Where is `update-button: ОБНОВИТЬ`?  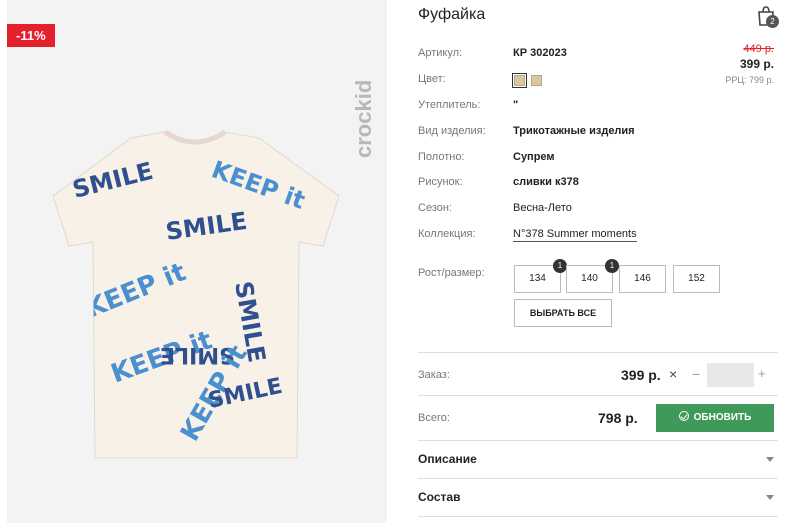 update-button: ОБНОВИТЬ is located at coordinates (715, 418).